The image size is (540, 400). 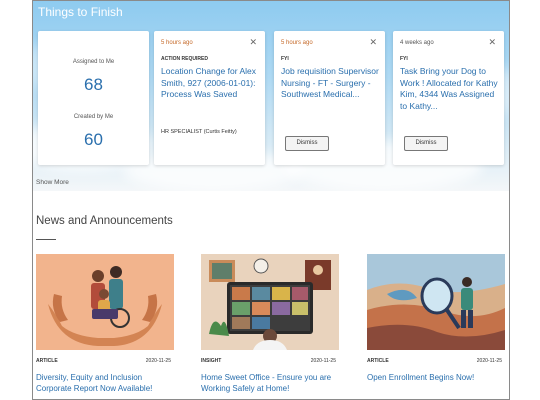 I want to click on assigned-to-me-label: Assigned to Me, so click(x=93, y=62).